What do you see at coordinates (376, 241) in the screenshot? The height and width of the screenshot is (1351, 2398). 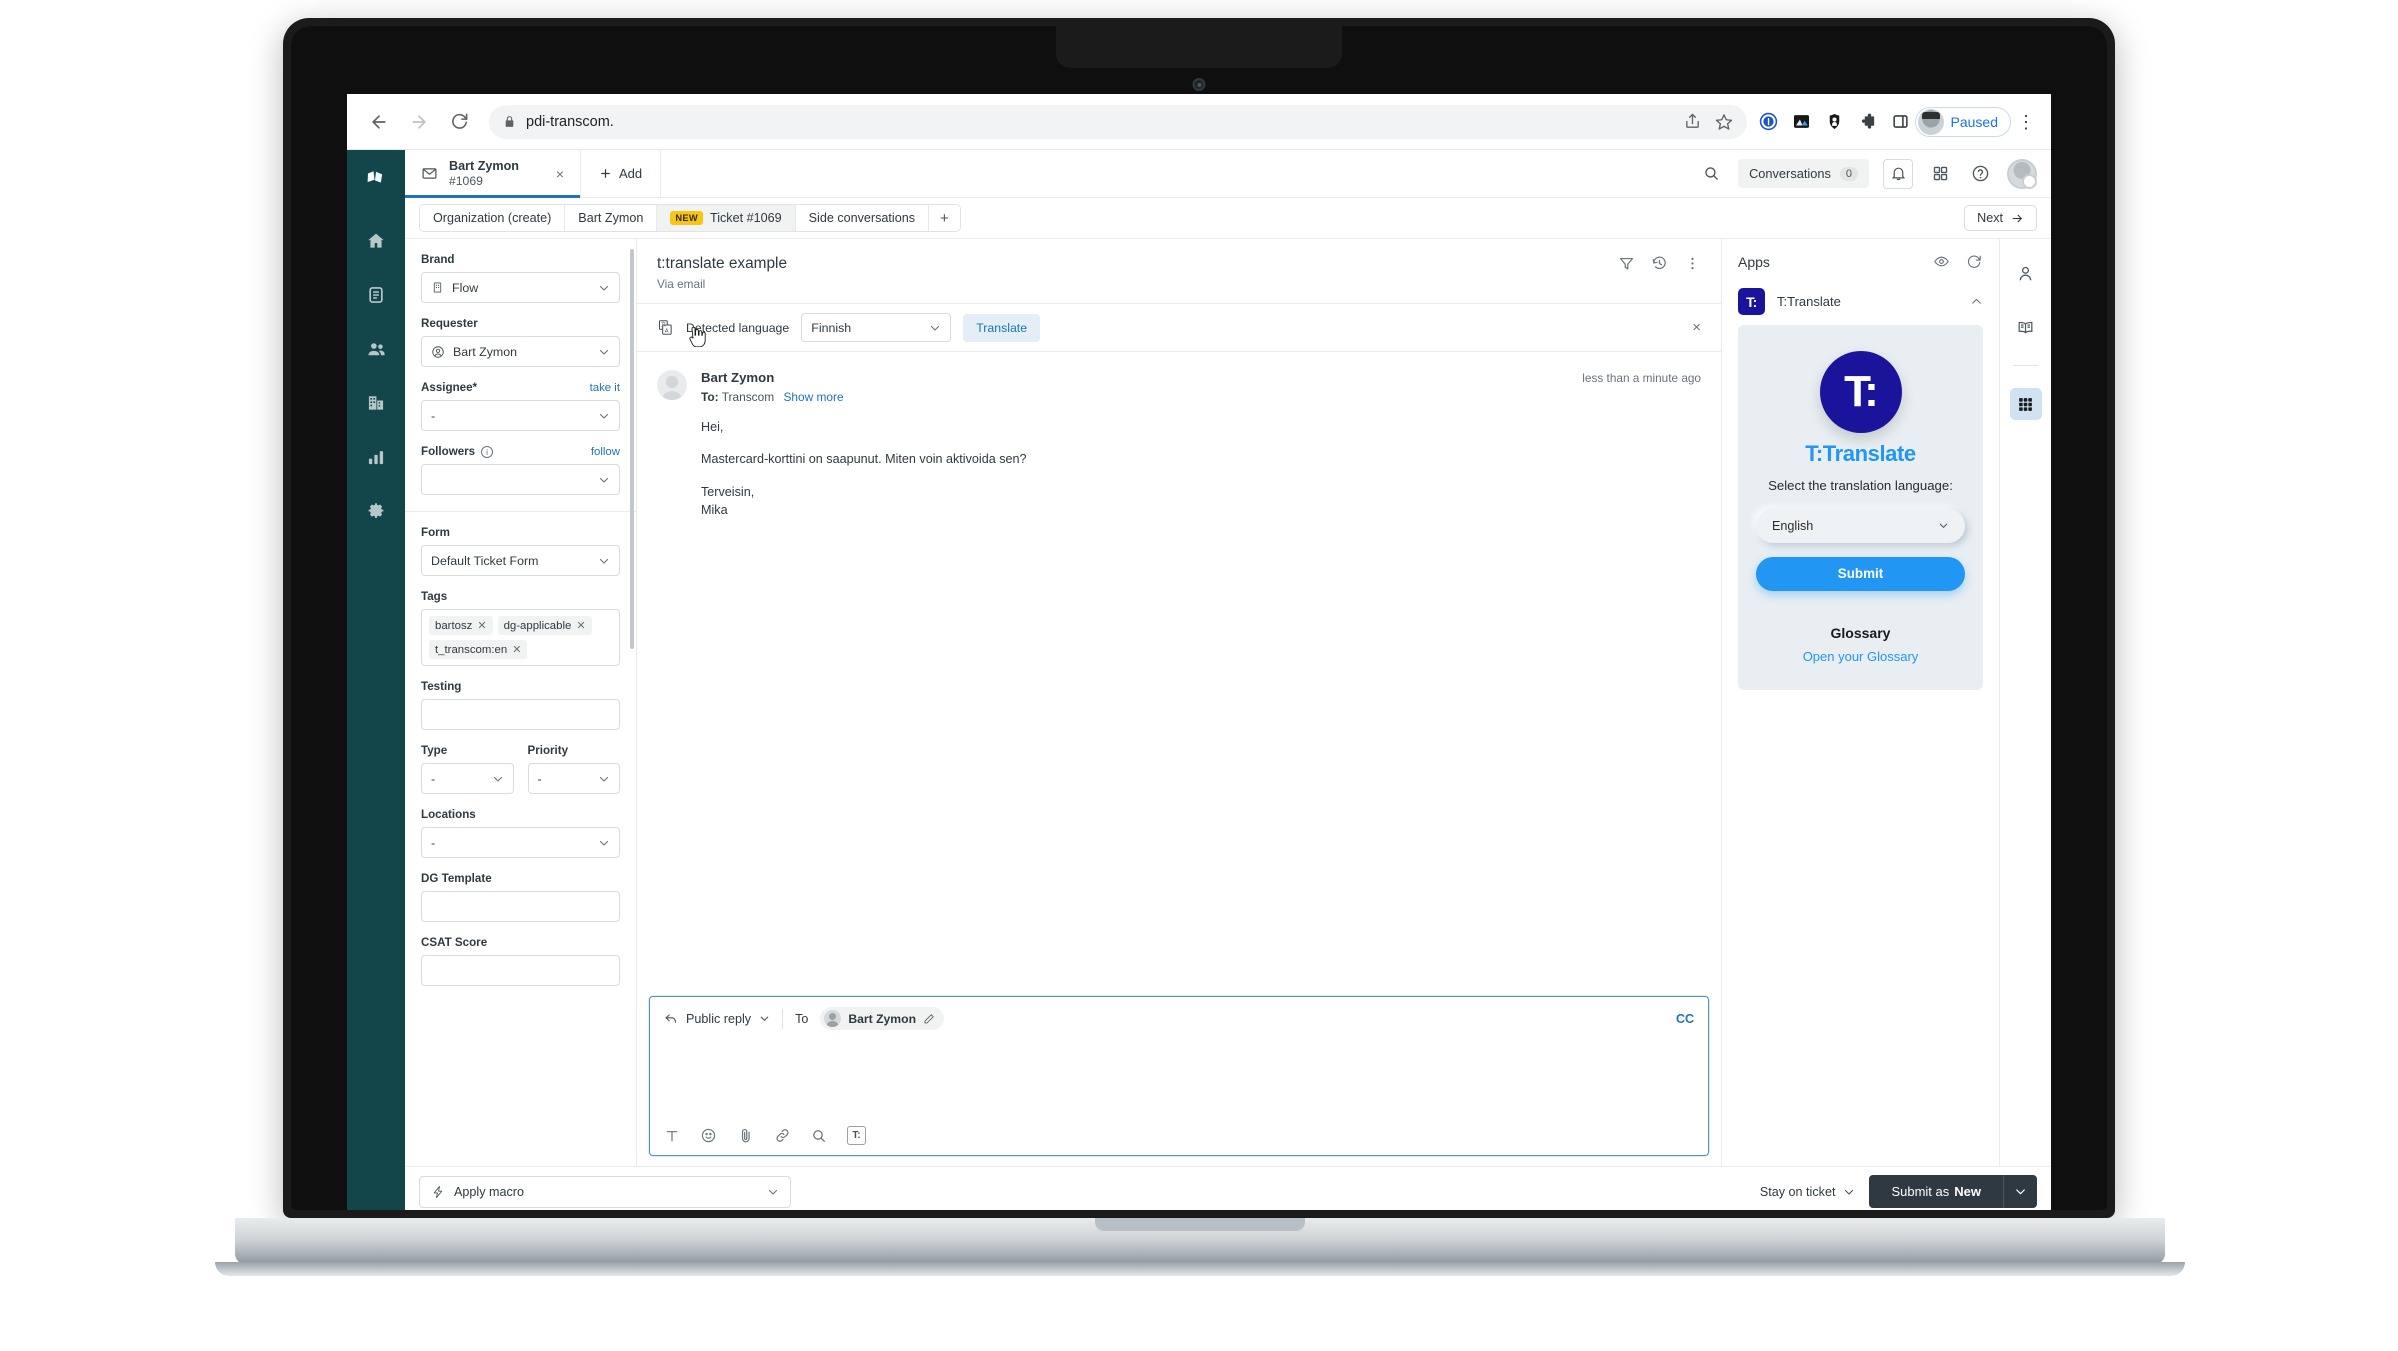 I see `home-icon` at bounding box center [376, 241].